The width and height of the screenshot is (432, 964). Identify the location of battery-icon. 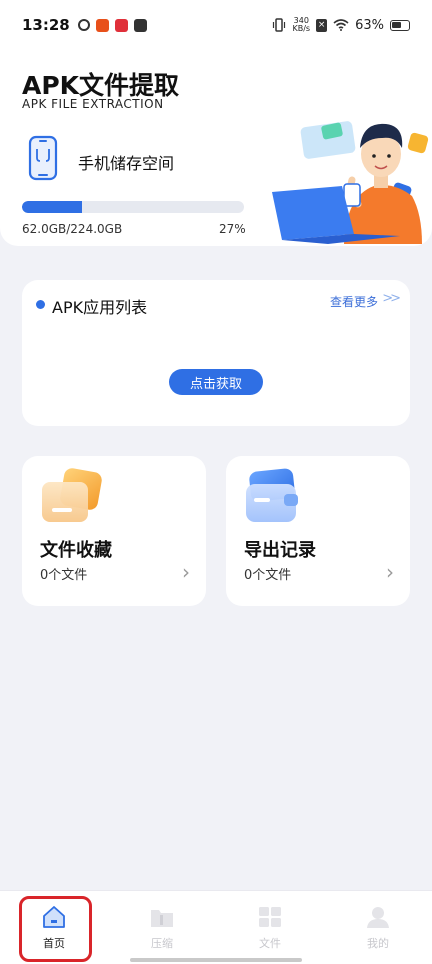
(400, 25).